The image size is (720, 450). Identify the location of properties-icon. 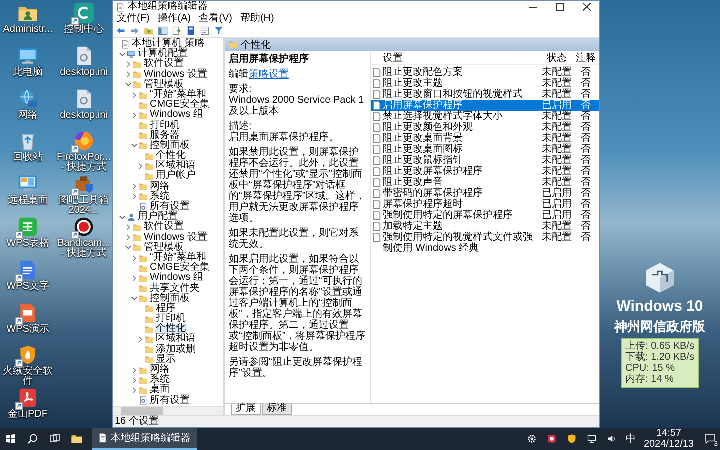
(205, 31).